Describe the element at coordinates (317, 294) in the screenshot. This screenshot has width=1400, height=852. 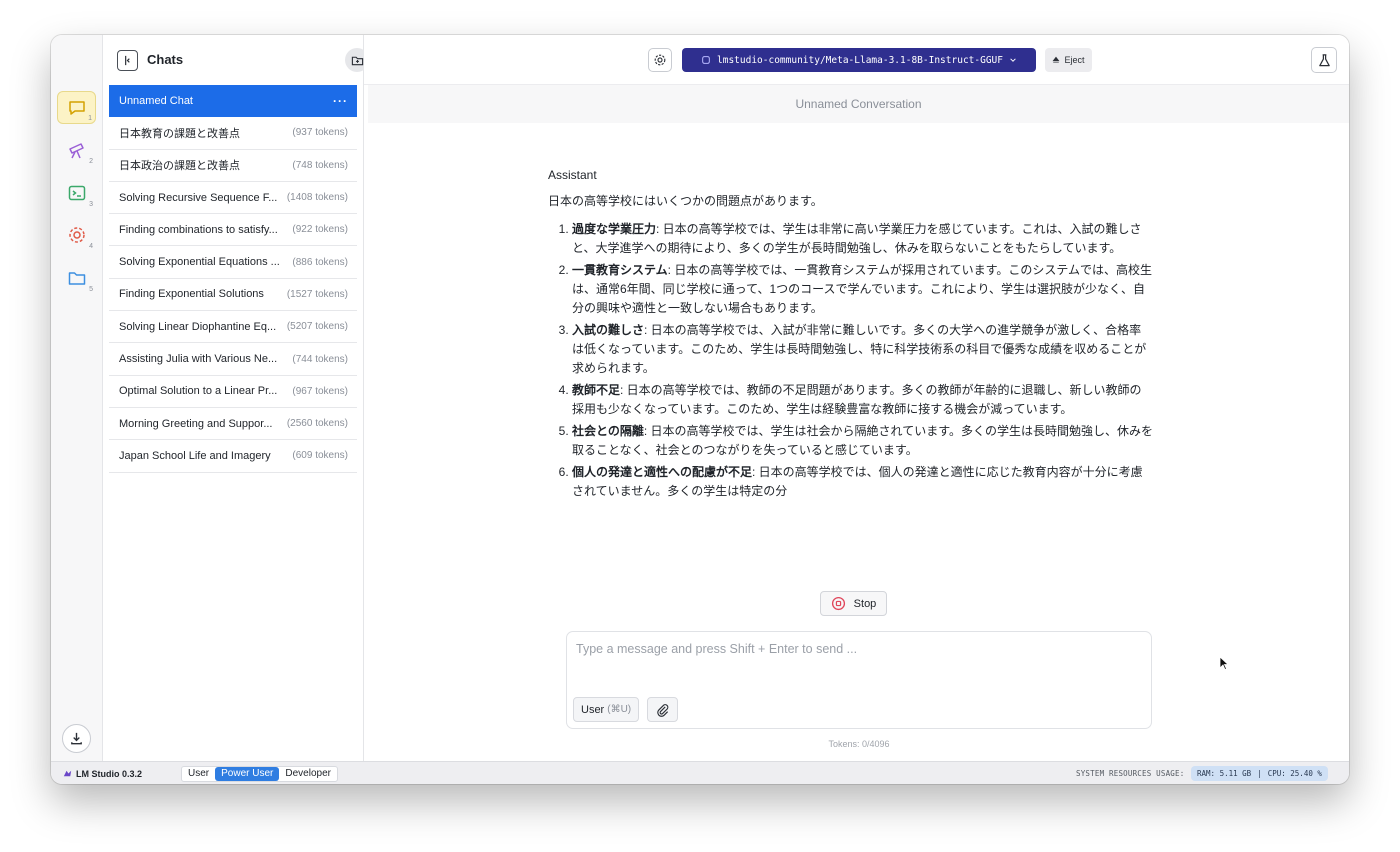
I see `chat-token-count: (1527 tokens)` at that location.